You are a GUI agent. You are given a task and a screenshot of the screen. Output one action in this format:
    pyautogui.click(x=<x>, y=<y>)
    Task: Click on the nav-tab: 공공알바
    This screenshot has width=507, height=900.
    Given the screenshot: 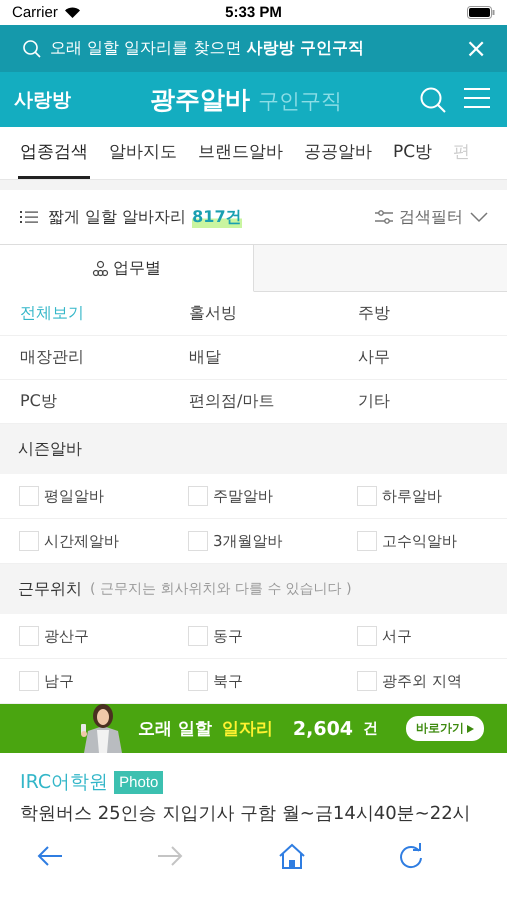 What is the action you would take?
    pyautogui.click(x=338, y=153)
    